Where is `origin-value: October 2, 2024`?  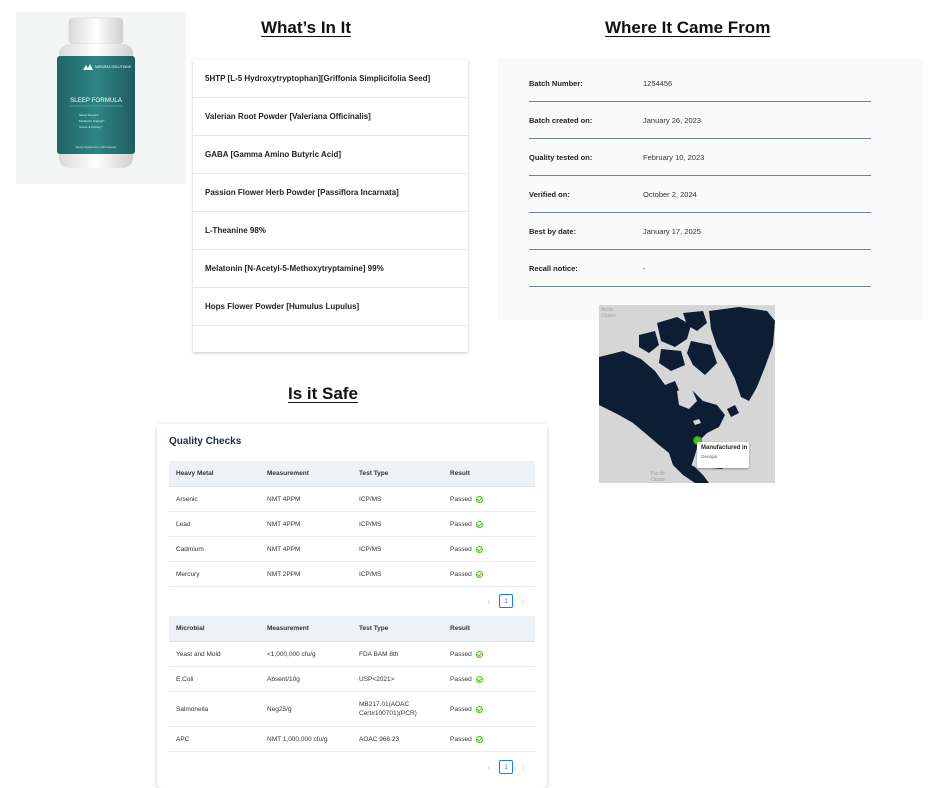 origin-value: October 2, 2024 is located at coordinates (670, 194).